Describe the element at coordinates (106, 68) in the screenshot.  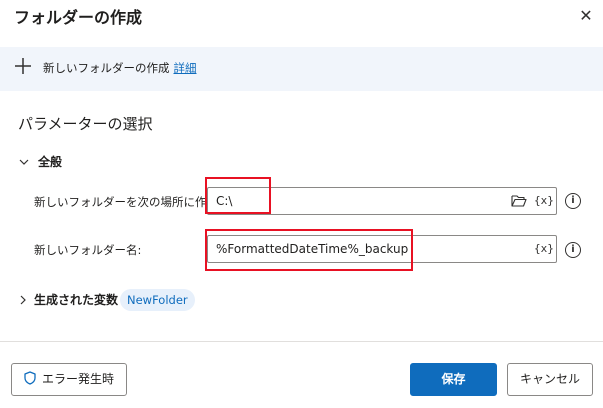
I see `banner-description: 新しいフォルダーの作成` at that location.